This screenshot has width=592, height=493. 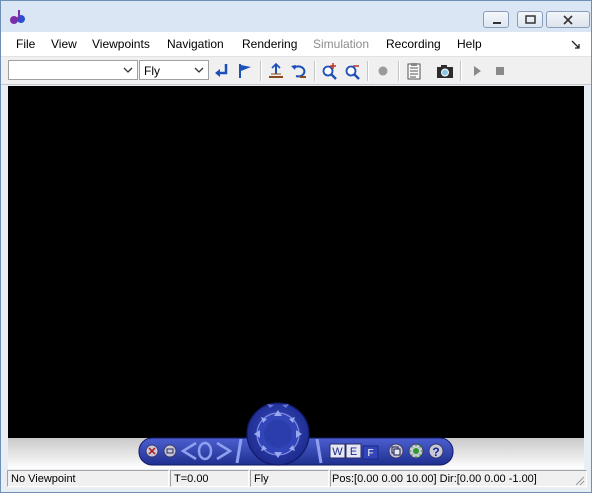 What do you see at coordinates (88, 478) in the screenshot?
I see `status-viewpoint: No Viewpoint` at bounding box center [88, 478].